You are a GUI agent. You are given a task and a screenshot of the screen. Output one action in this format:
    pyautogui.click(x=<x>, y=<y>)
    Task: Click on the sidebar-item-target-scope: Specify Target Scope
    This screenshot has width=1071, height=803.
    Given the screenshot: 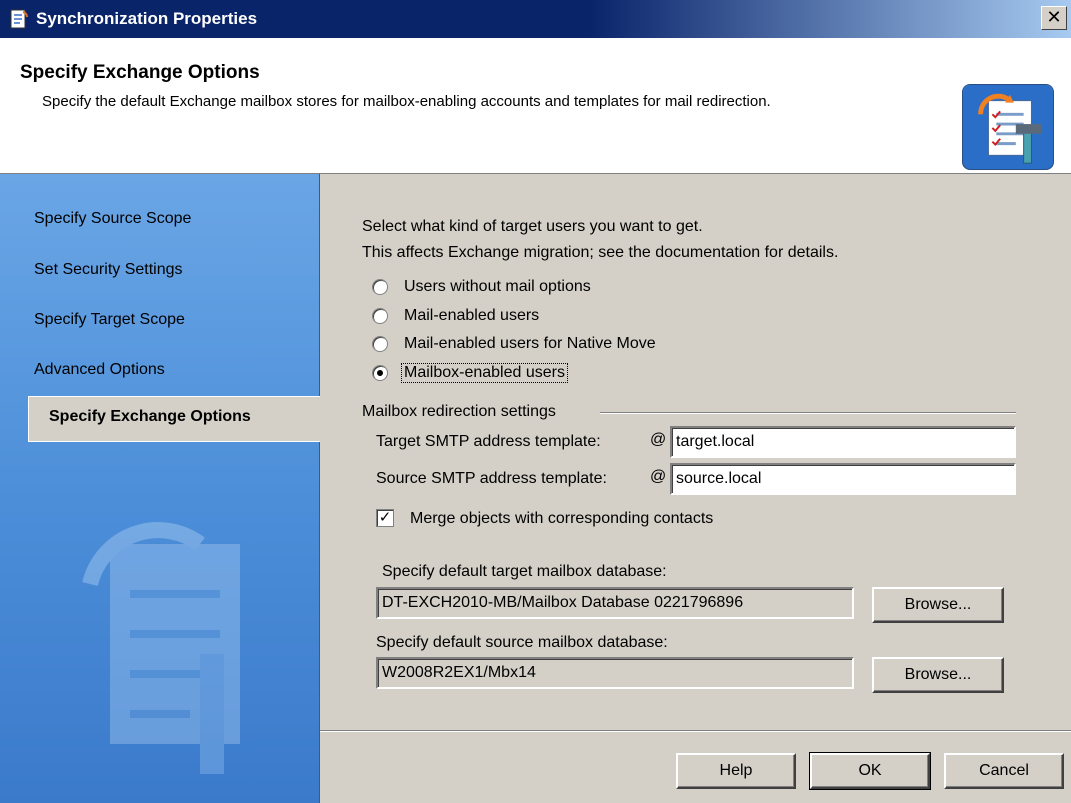 What is the action you would take?
    pyautogui.click(x=177, y=320)
    